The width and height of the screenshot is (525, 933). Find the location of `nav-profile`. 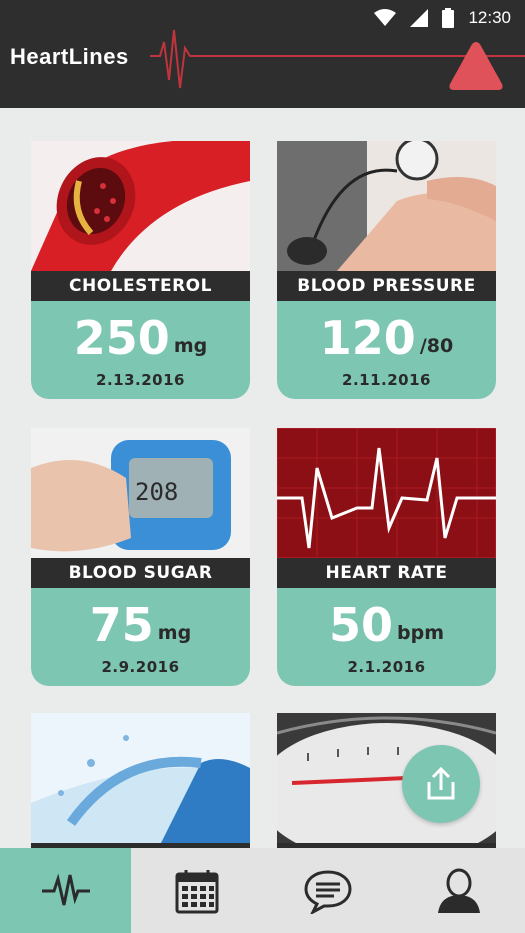

nav-profile is located at coordinates (459, 890).